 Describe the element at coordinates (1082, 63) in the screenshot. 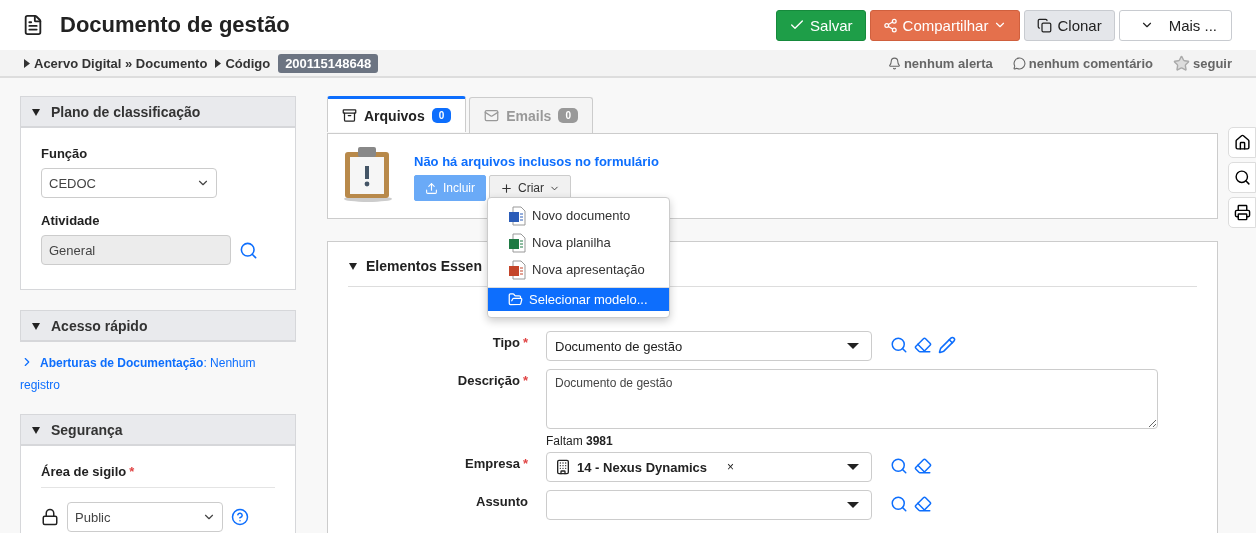

I see `comment-link: nenhum comentário` at that location.